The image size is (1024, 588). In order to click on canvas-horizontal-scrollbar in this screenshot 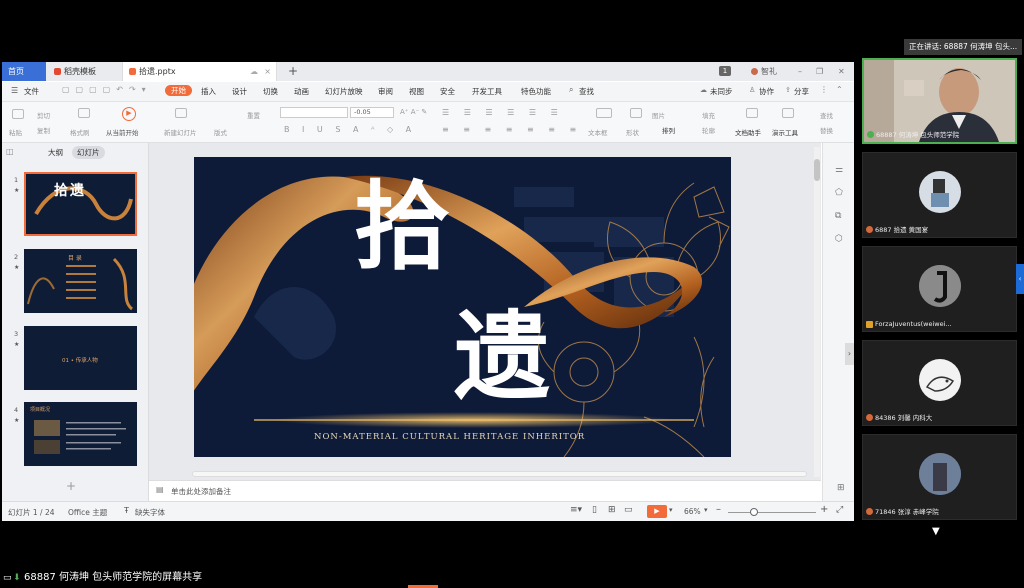, I will do `click(499, 474)`.